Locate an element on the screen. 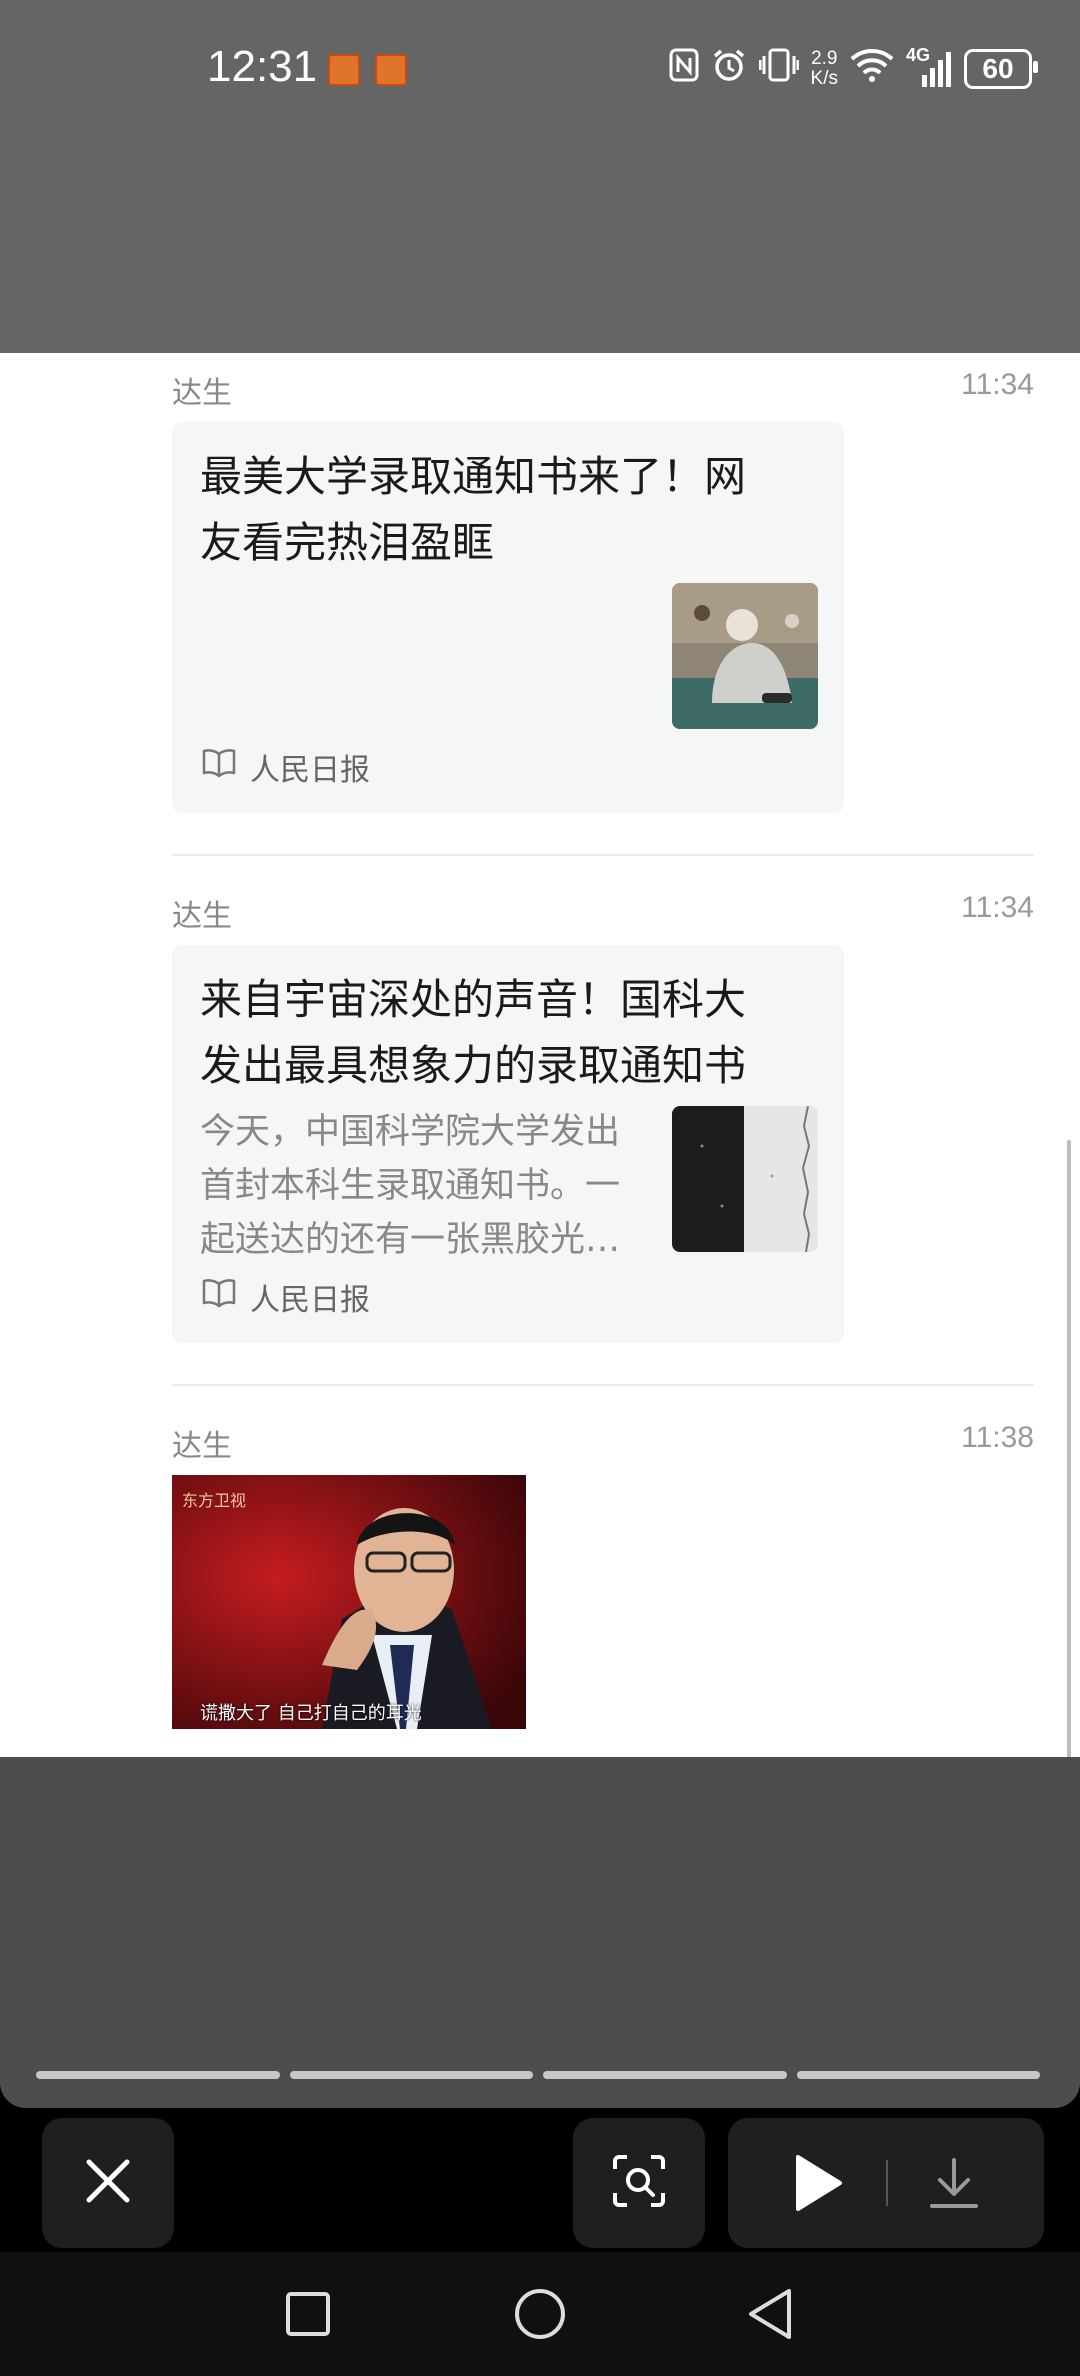 Image resolution: width=1080 pixels, height=2376 pixels. chat-message: 达生 11:38 东方卫视 谎撒大了 自己打自己的耳光 is located at coordinates (603, 1571).